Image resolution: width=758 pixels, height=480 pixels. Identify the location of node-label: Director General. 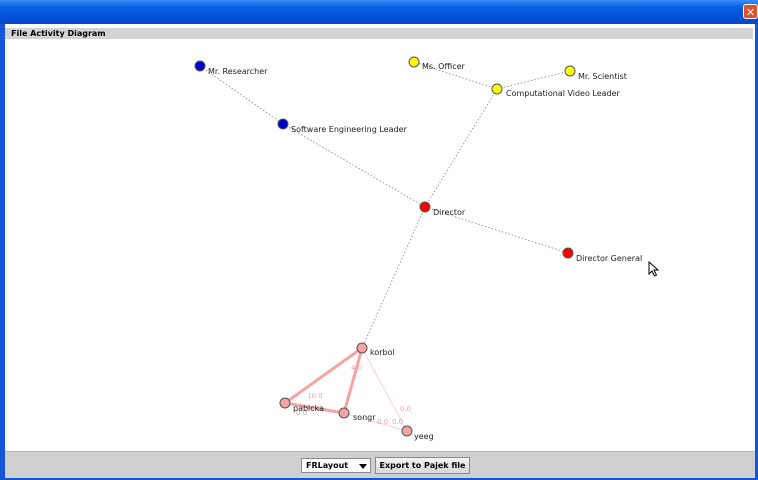
(609, 258).